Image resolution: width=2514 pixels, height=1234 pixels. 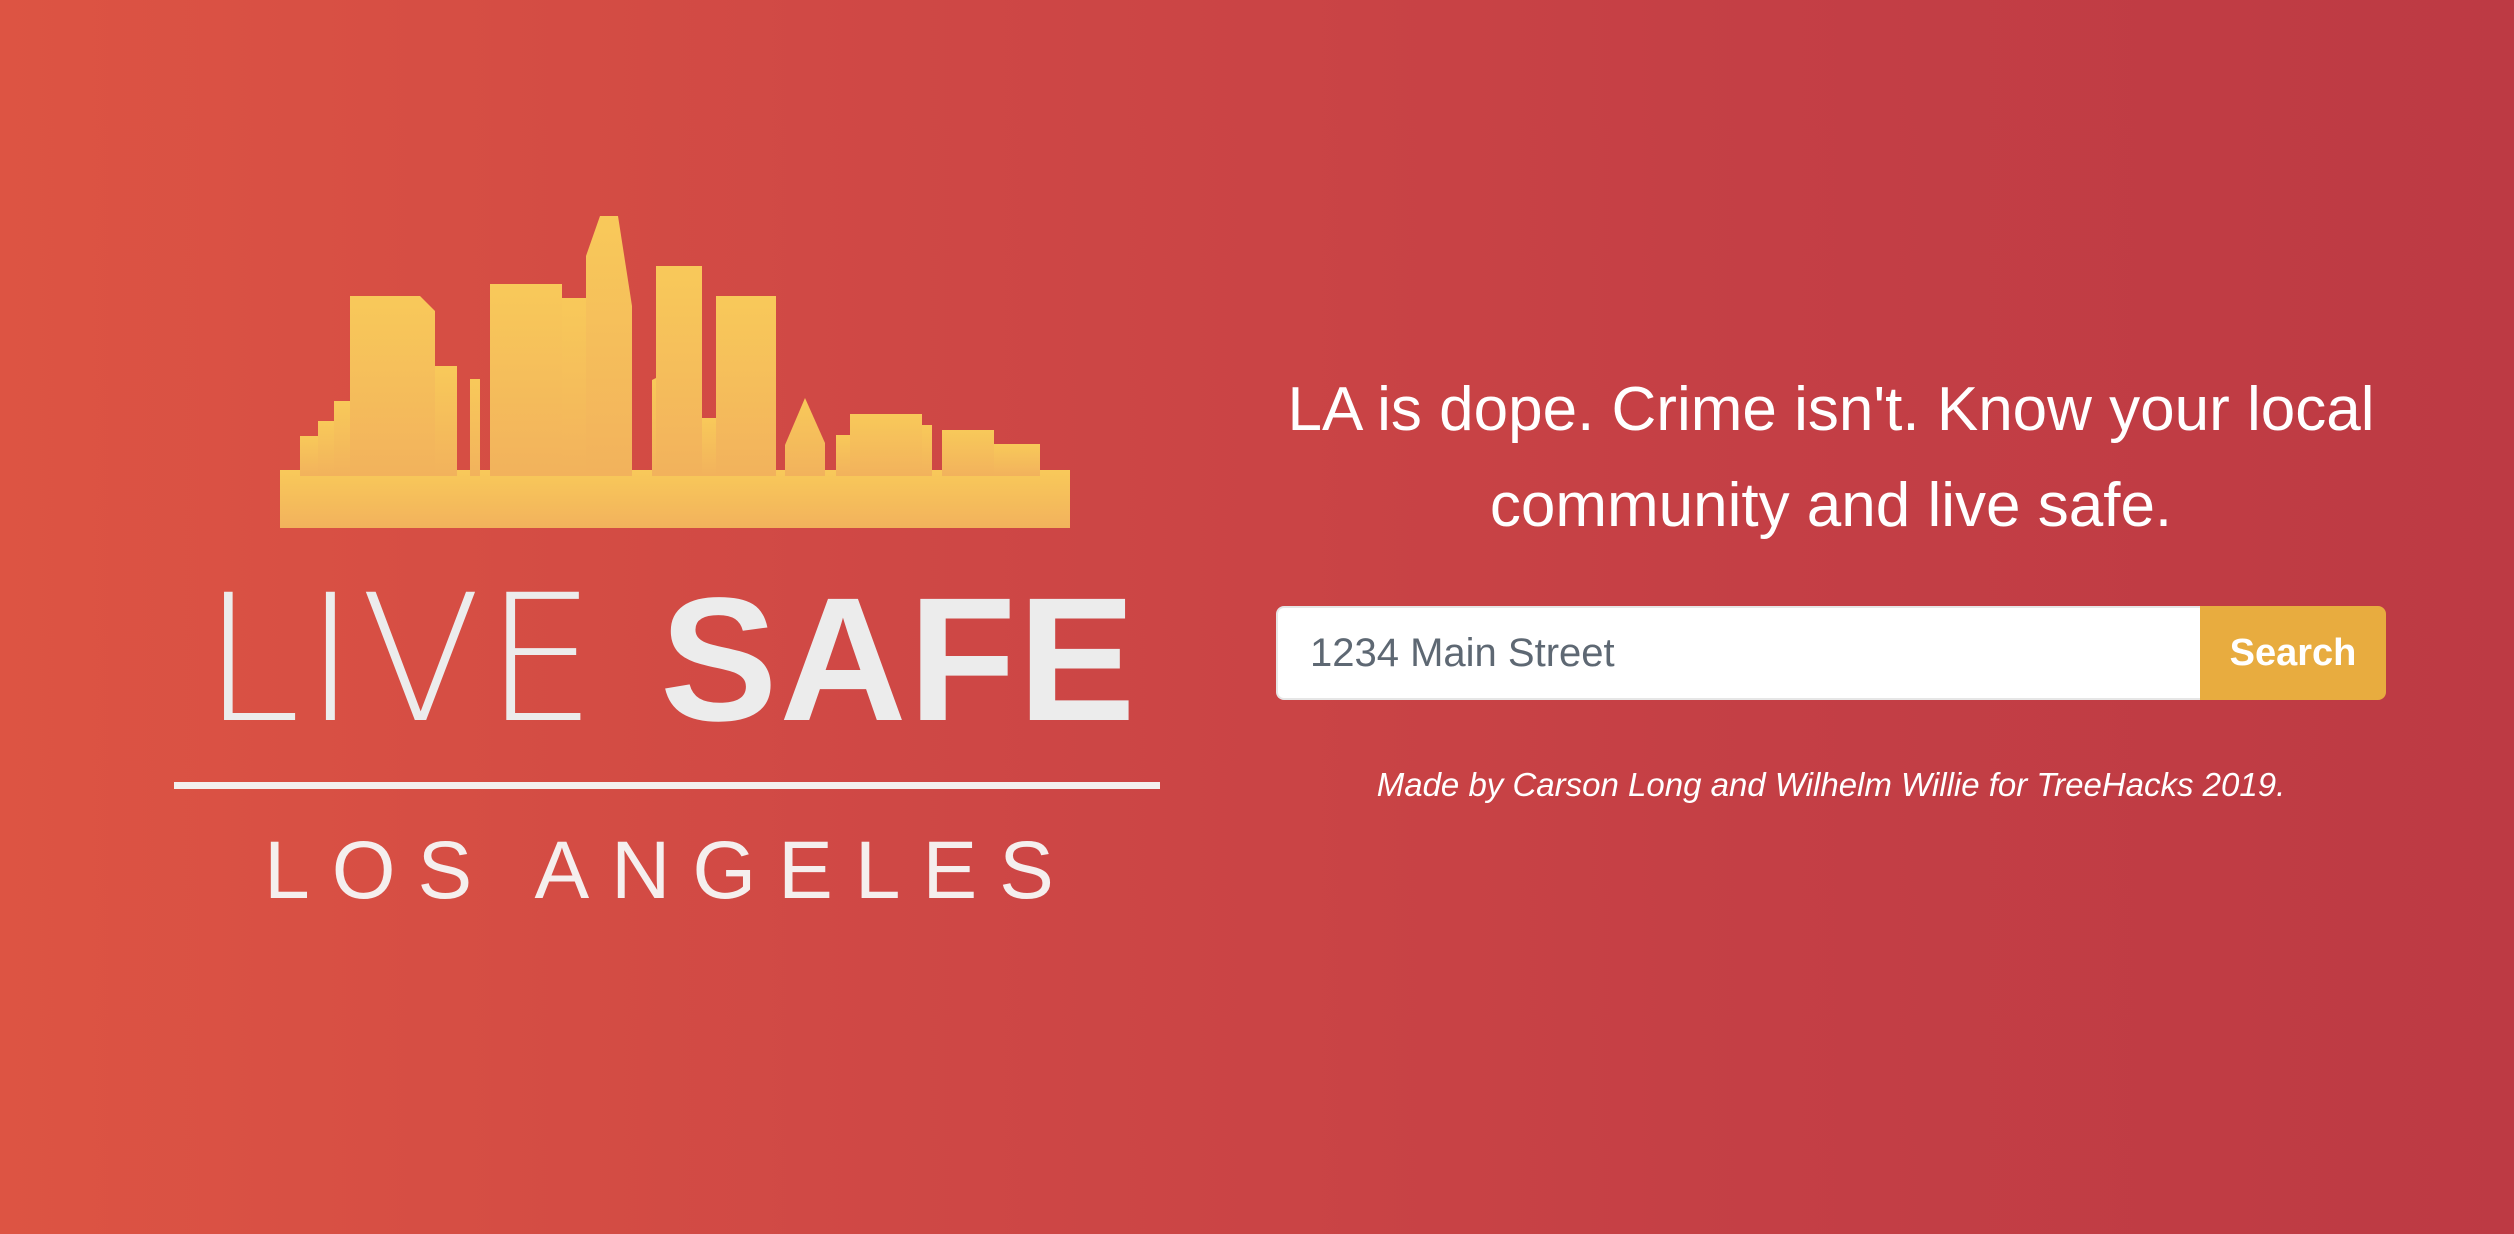 I want to click on search-bar: Search, so click(x=1831, y=653).